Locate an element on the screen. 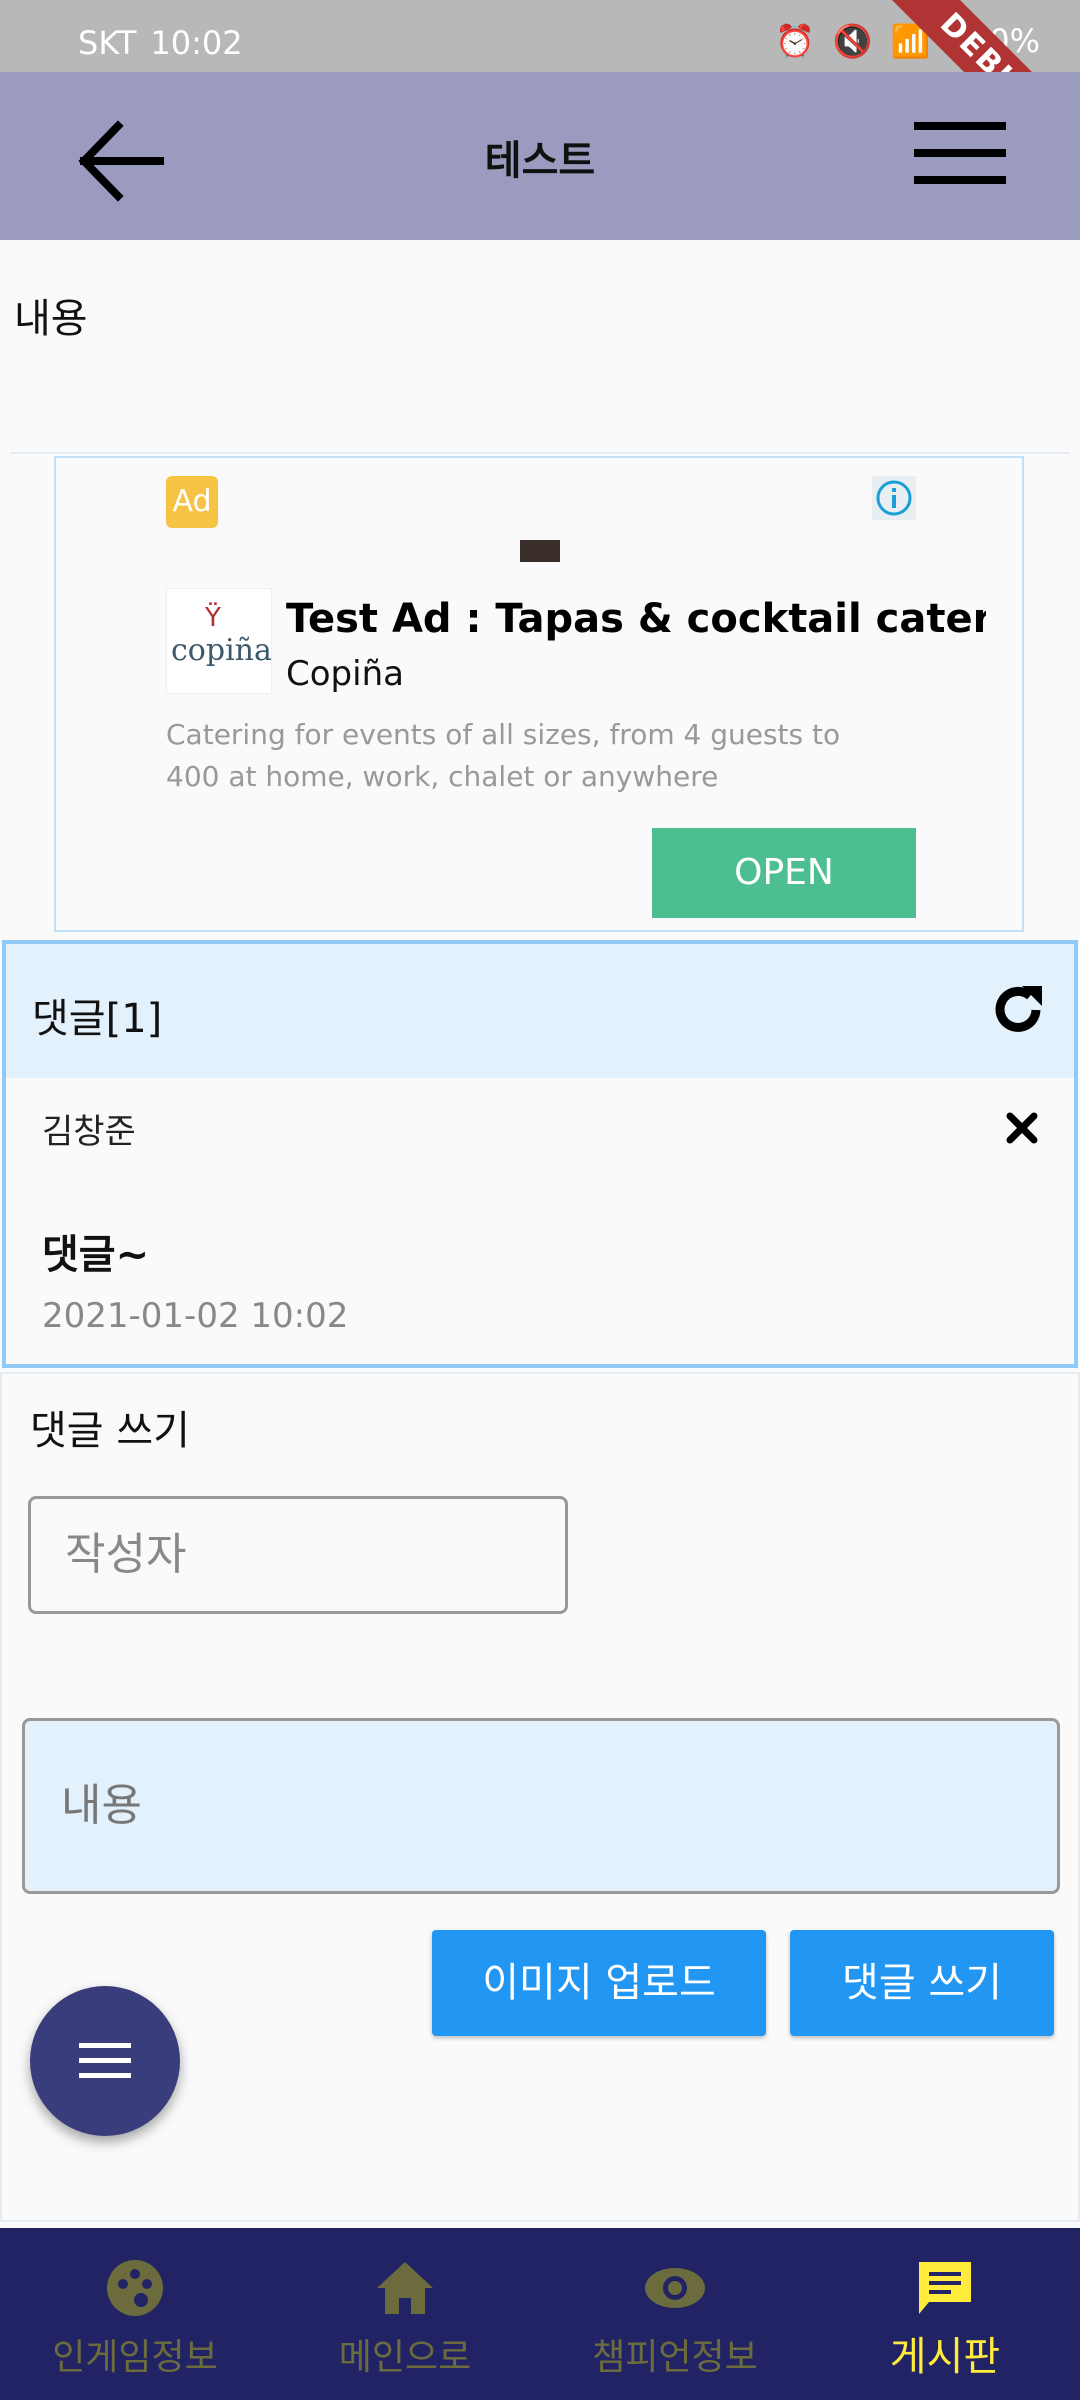 Image resolution: width=1080 pixels, height=2400 pixels. comments-count: 댓글[1] is located at coordinates (97, 1019).